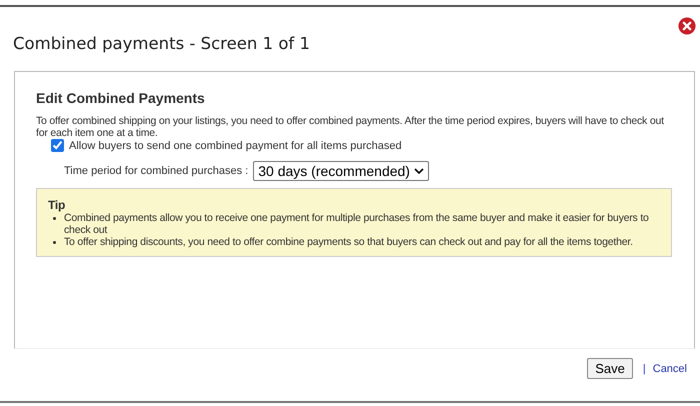 This screenshot has width=700, height=406. Describe the element at coordinates (121, 98) in the screenshot. I see `section-heading: Edit Combined Payments` at that location.